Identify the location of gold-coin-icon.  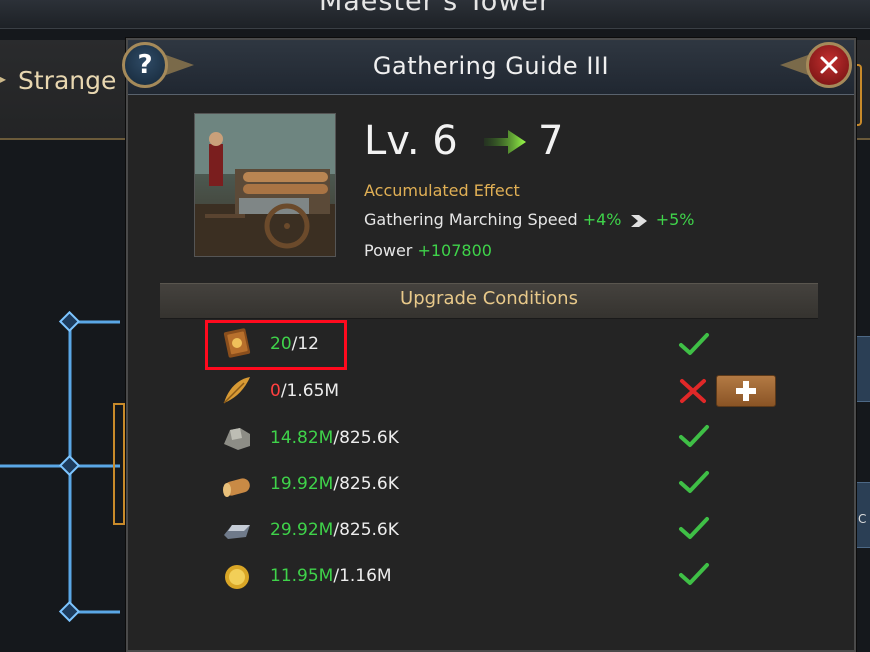
(237, 577).